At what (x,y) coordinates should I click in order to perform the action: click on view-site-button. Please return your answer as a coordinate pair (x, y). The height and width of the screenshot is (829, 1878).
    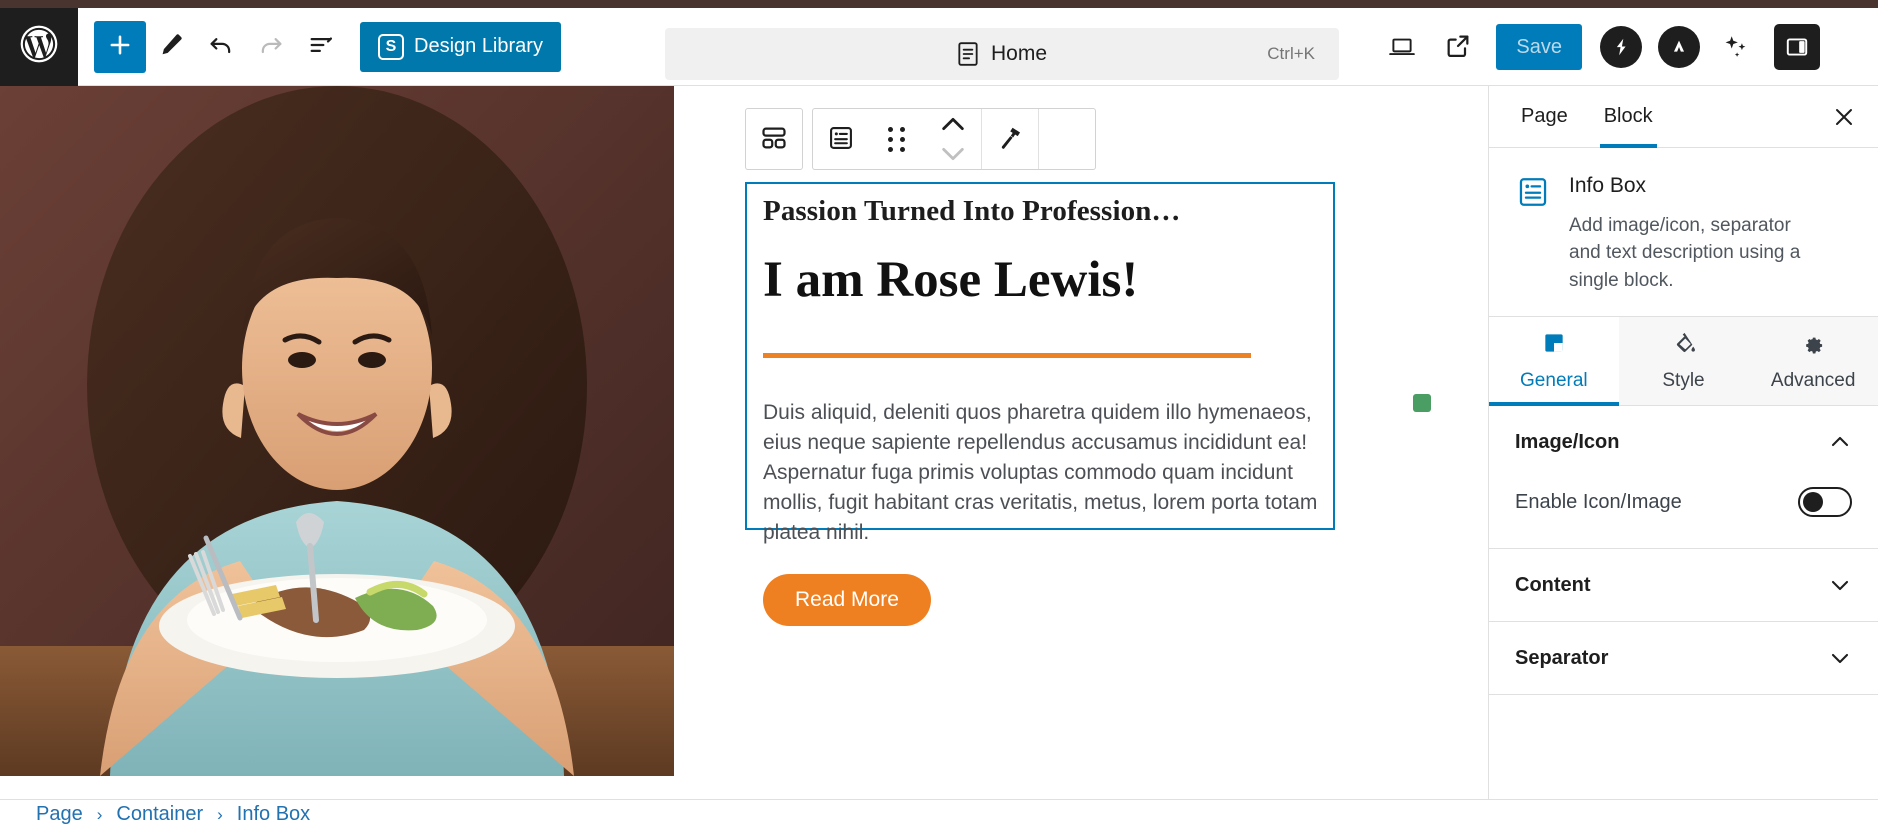
    Looking at the image, I should click on (1458, 47).